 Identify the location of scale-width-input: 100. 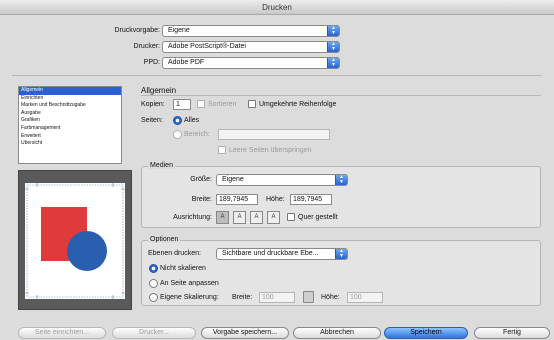
(277, 297).